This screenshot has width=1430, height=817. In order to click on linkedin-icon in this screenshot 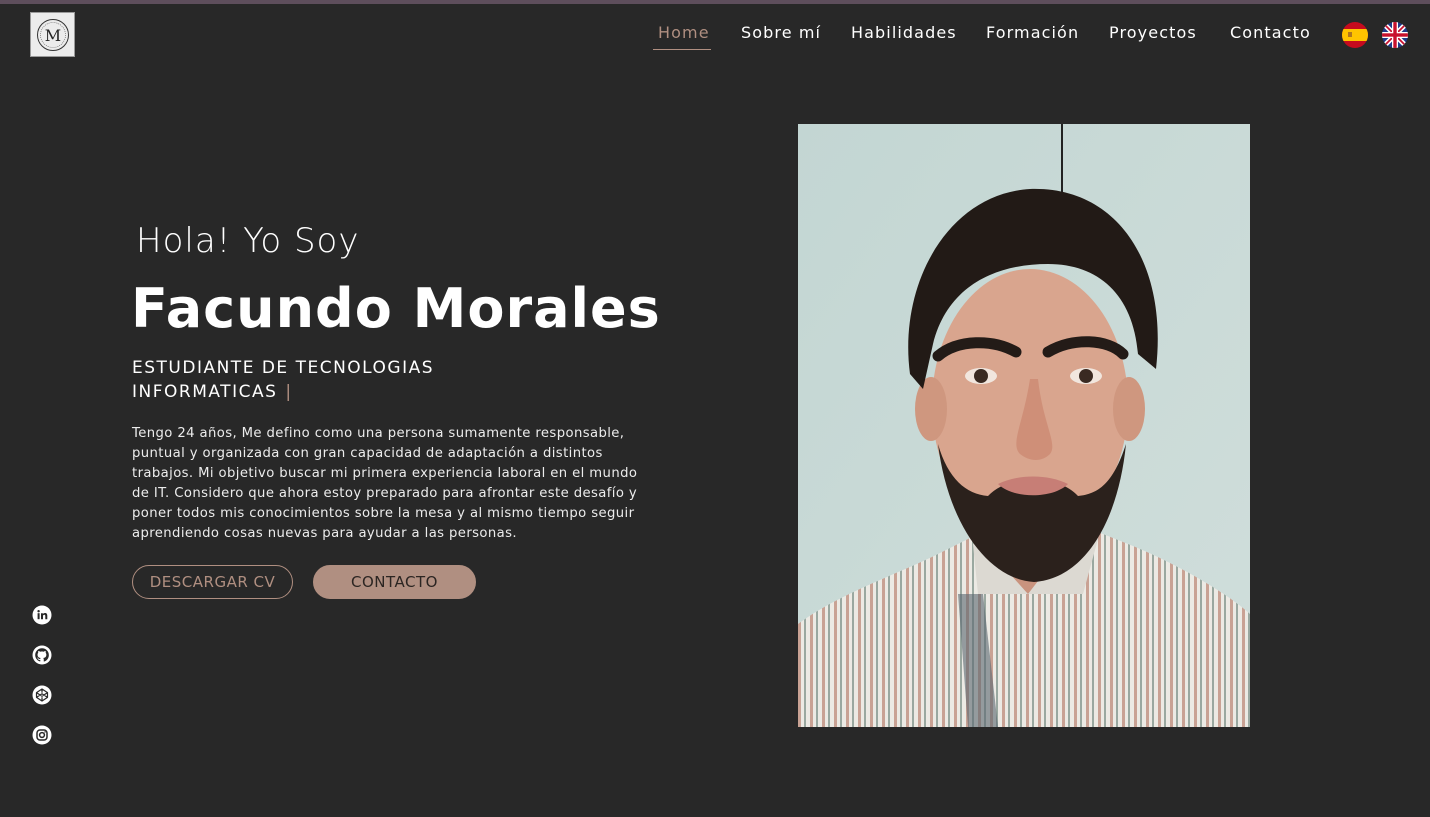, I will do `click(42, 615)`.